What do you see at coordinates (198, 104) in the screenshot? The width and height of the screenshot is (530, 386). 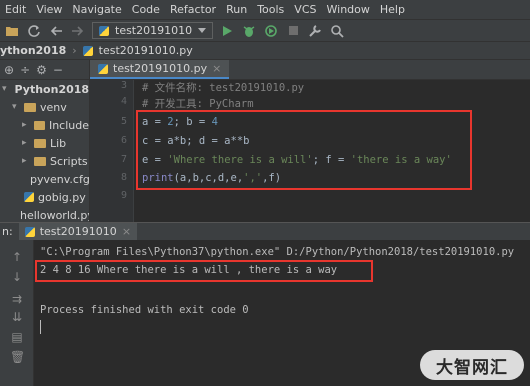 I see `code-line: # 开发工具: PyCharm` at bounding box center [198, 104].